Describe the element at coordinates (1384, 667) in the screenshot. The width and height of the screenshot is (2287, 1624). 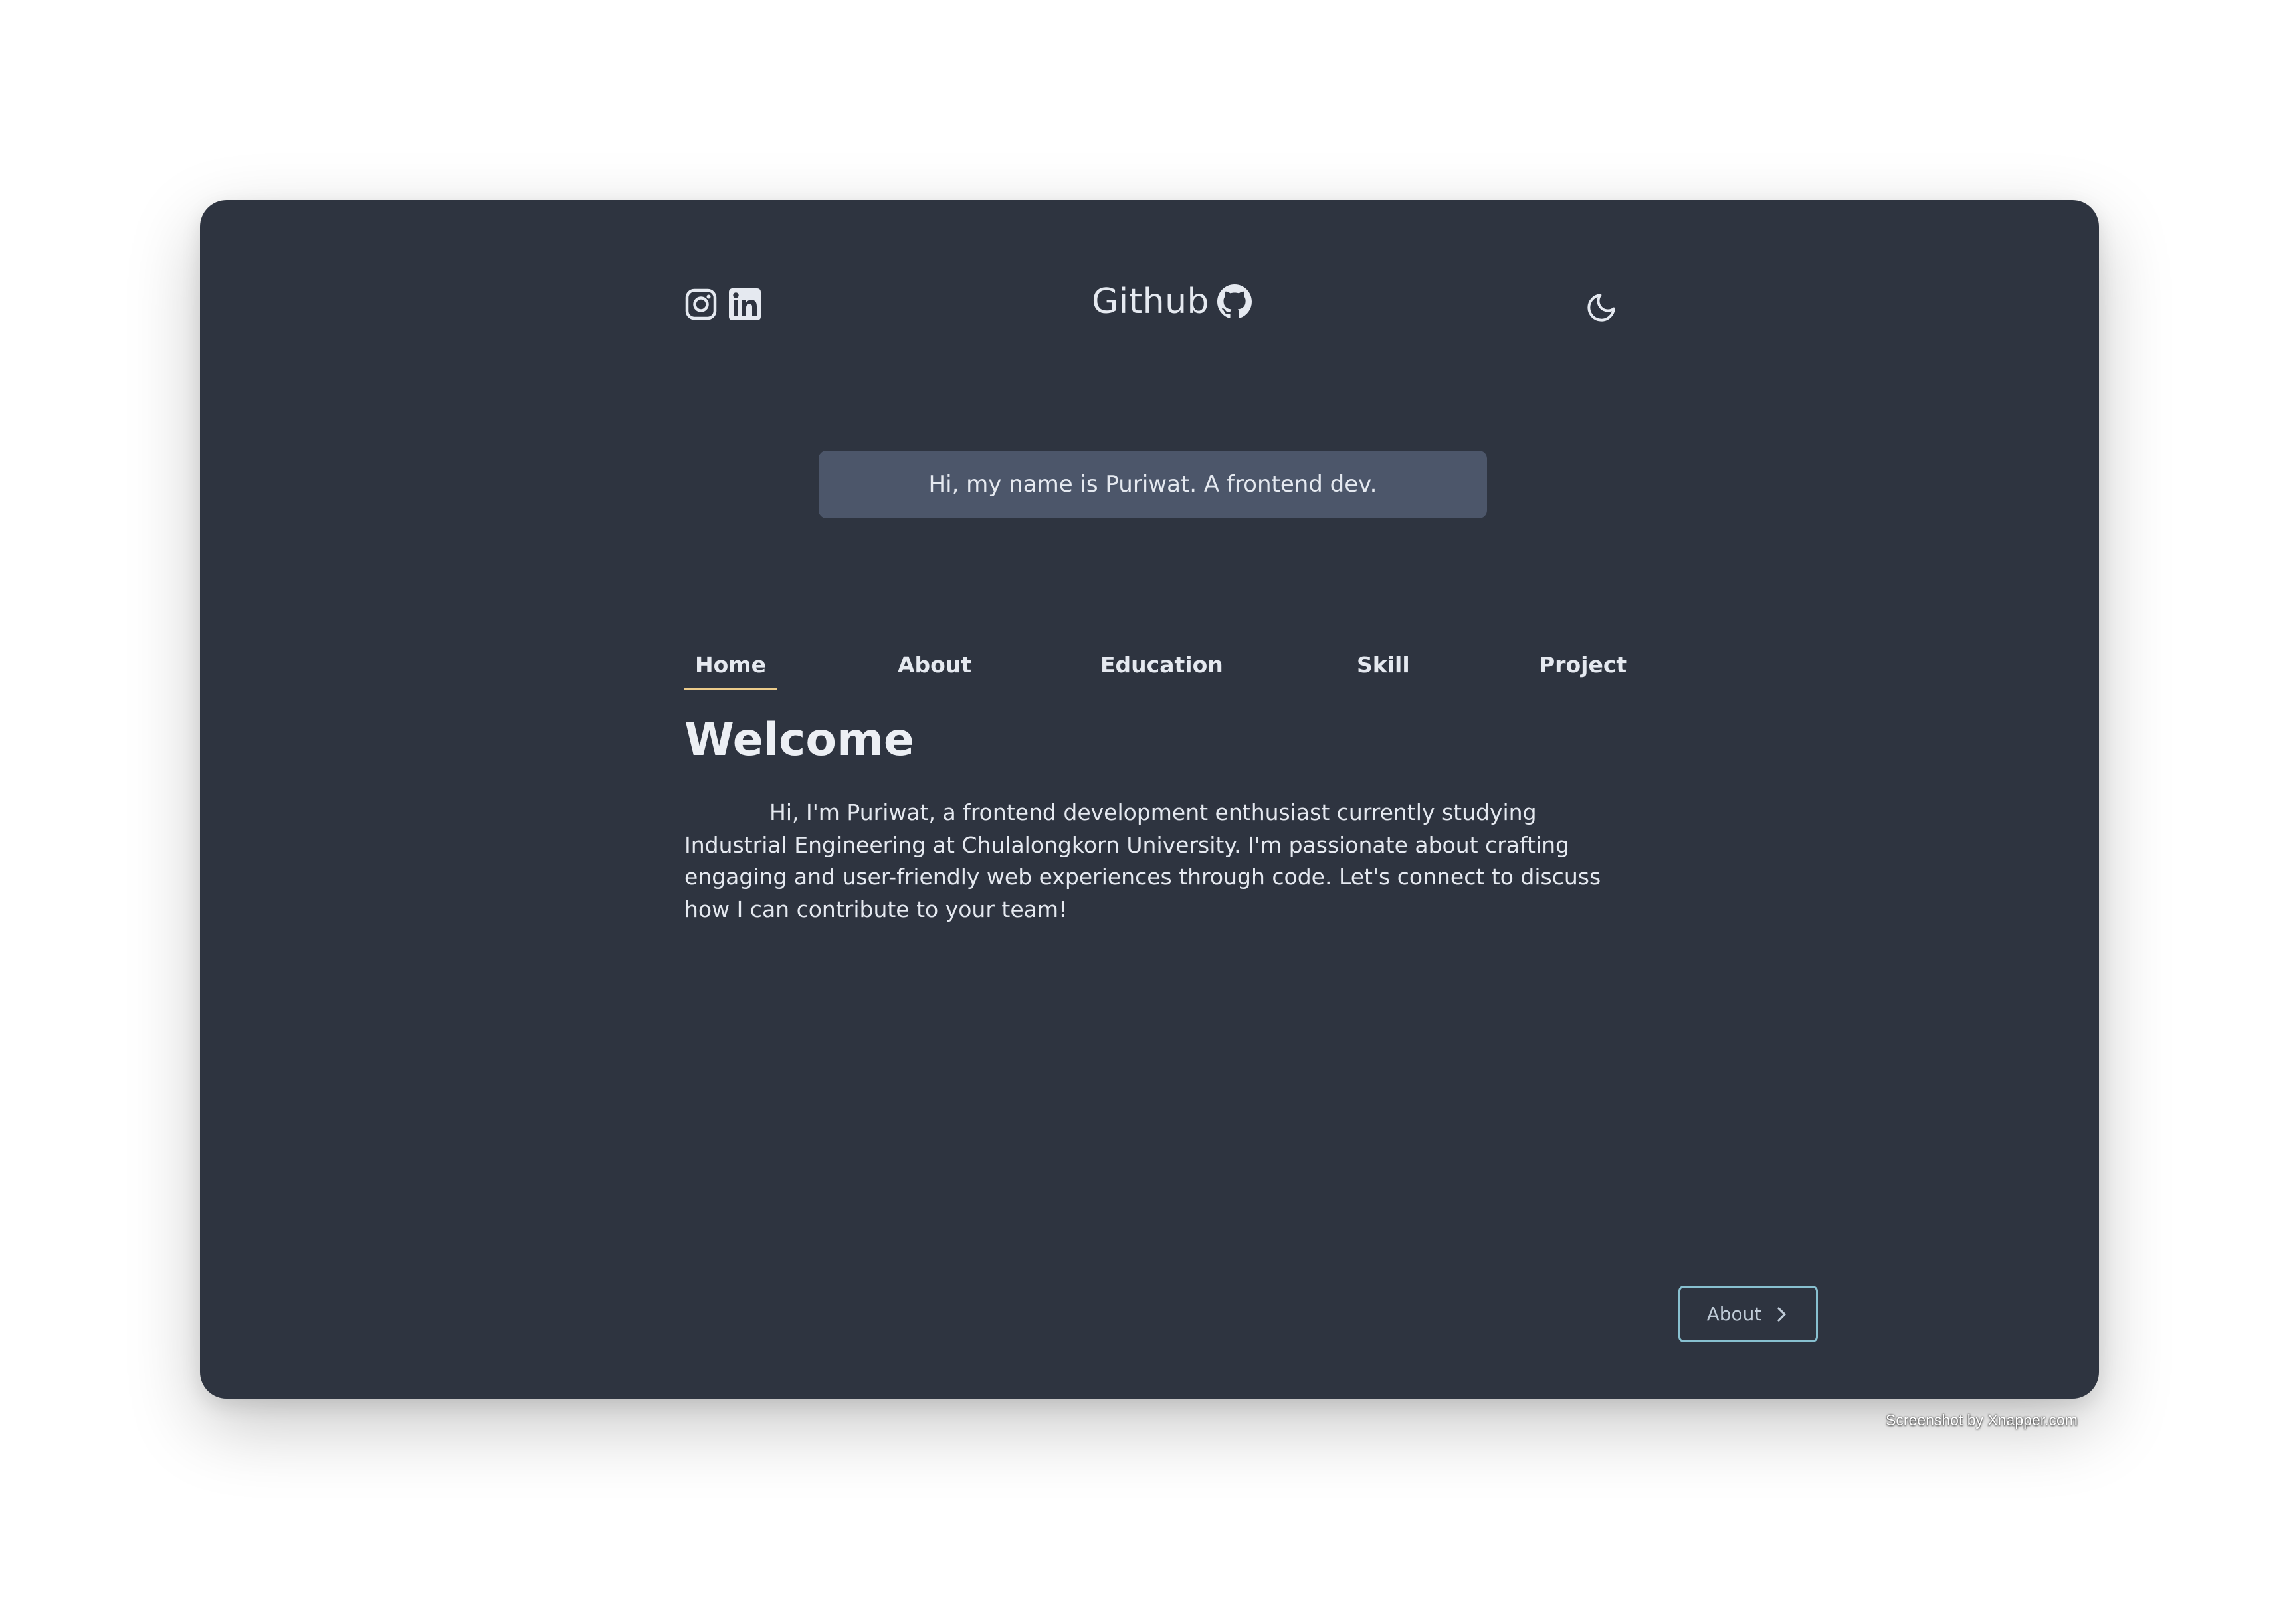
I see `tab-skill: Skill` at that location.